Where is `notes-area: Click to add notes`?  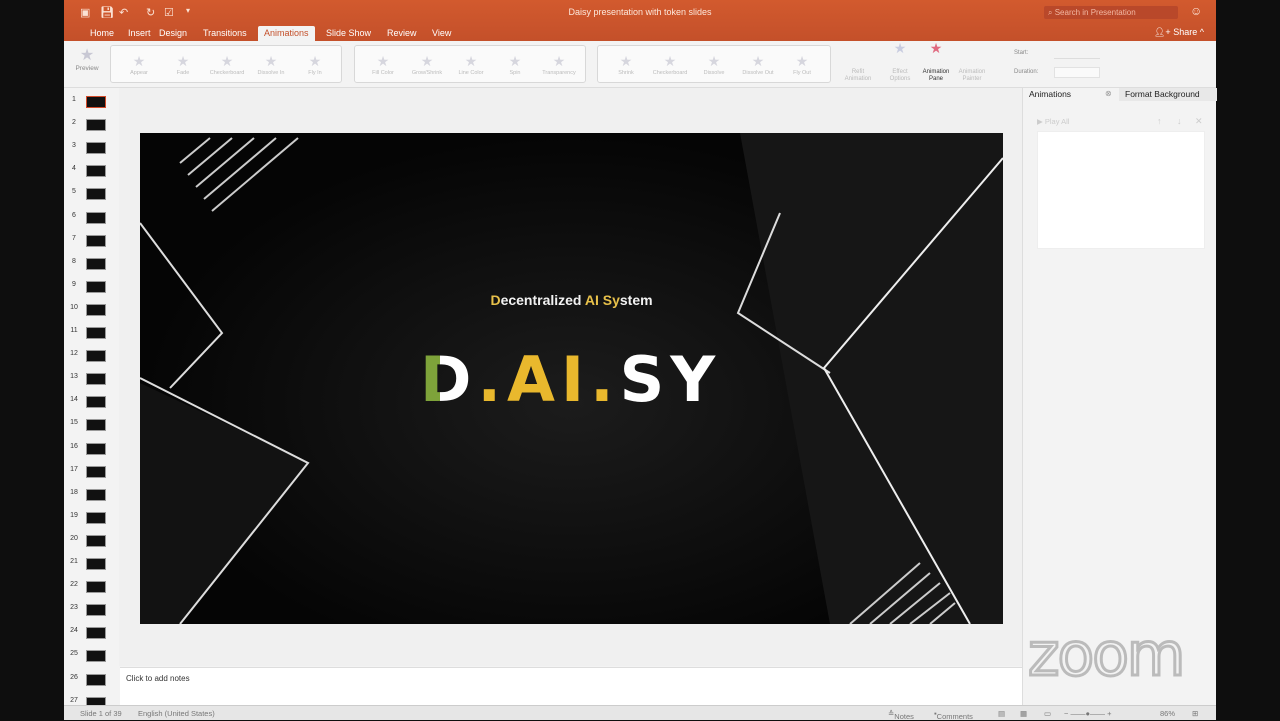 notes-area: Click to add notes is located at coordinates (571, 686).